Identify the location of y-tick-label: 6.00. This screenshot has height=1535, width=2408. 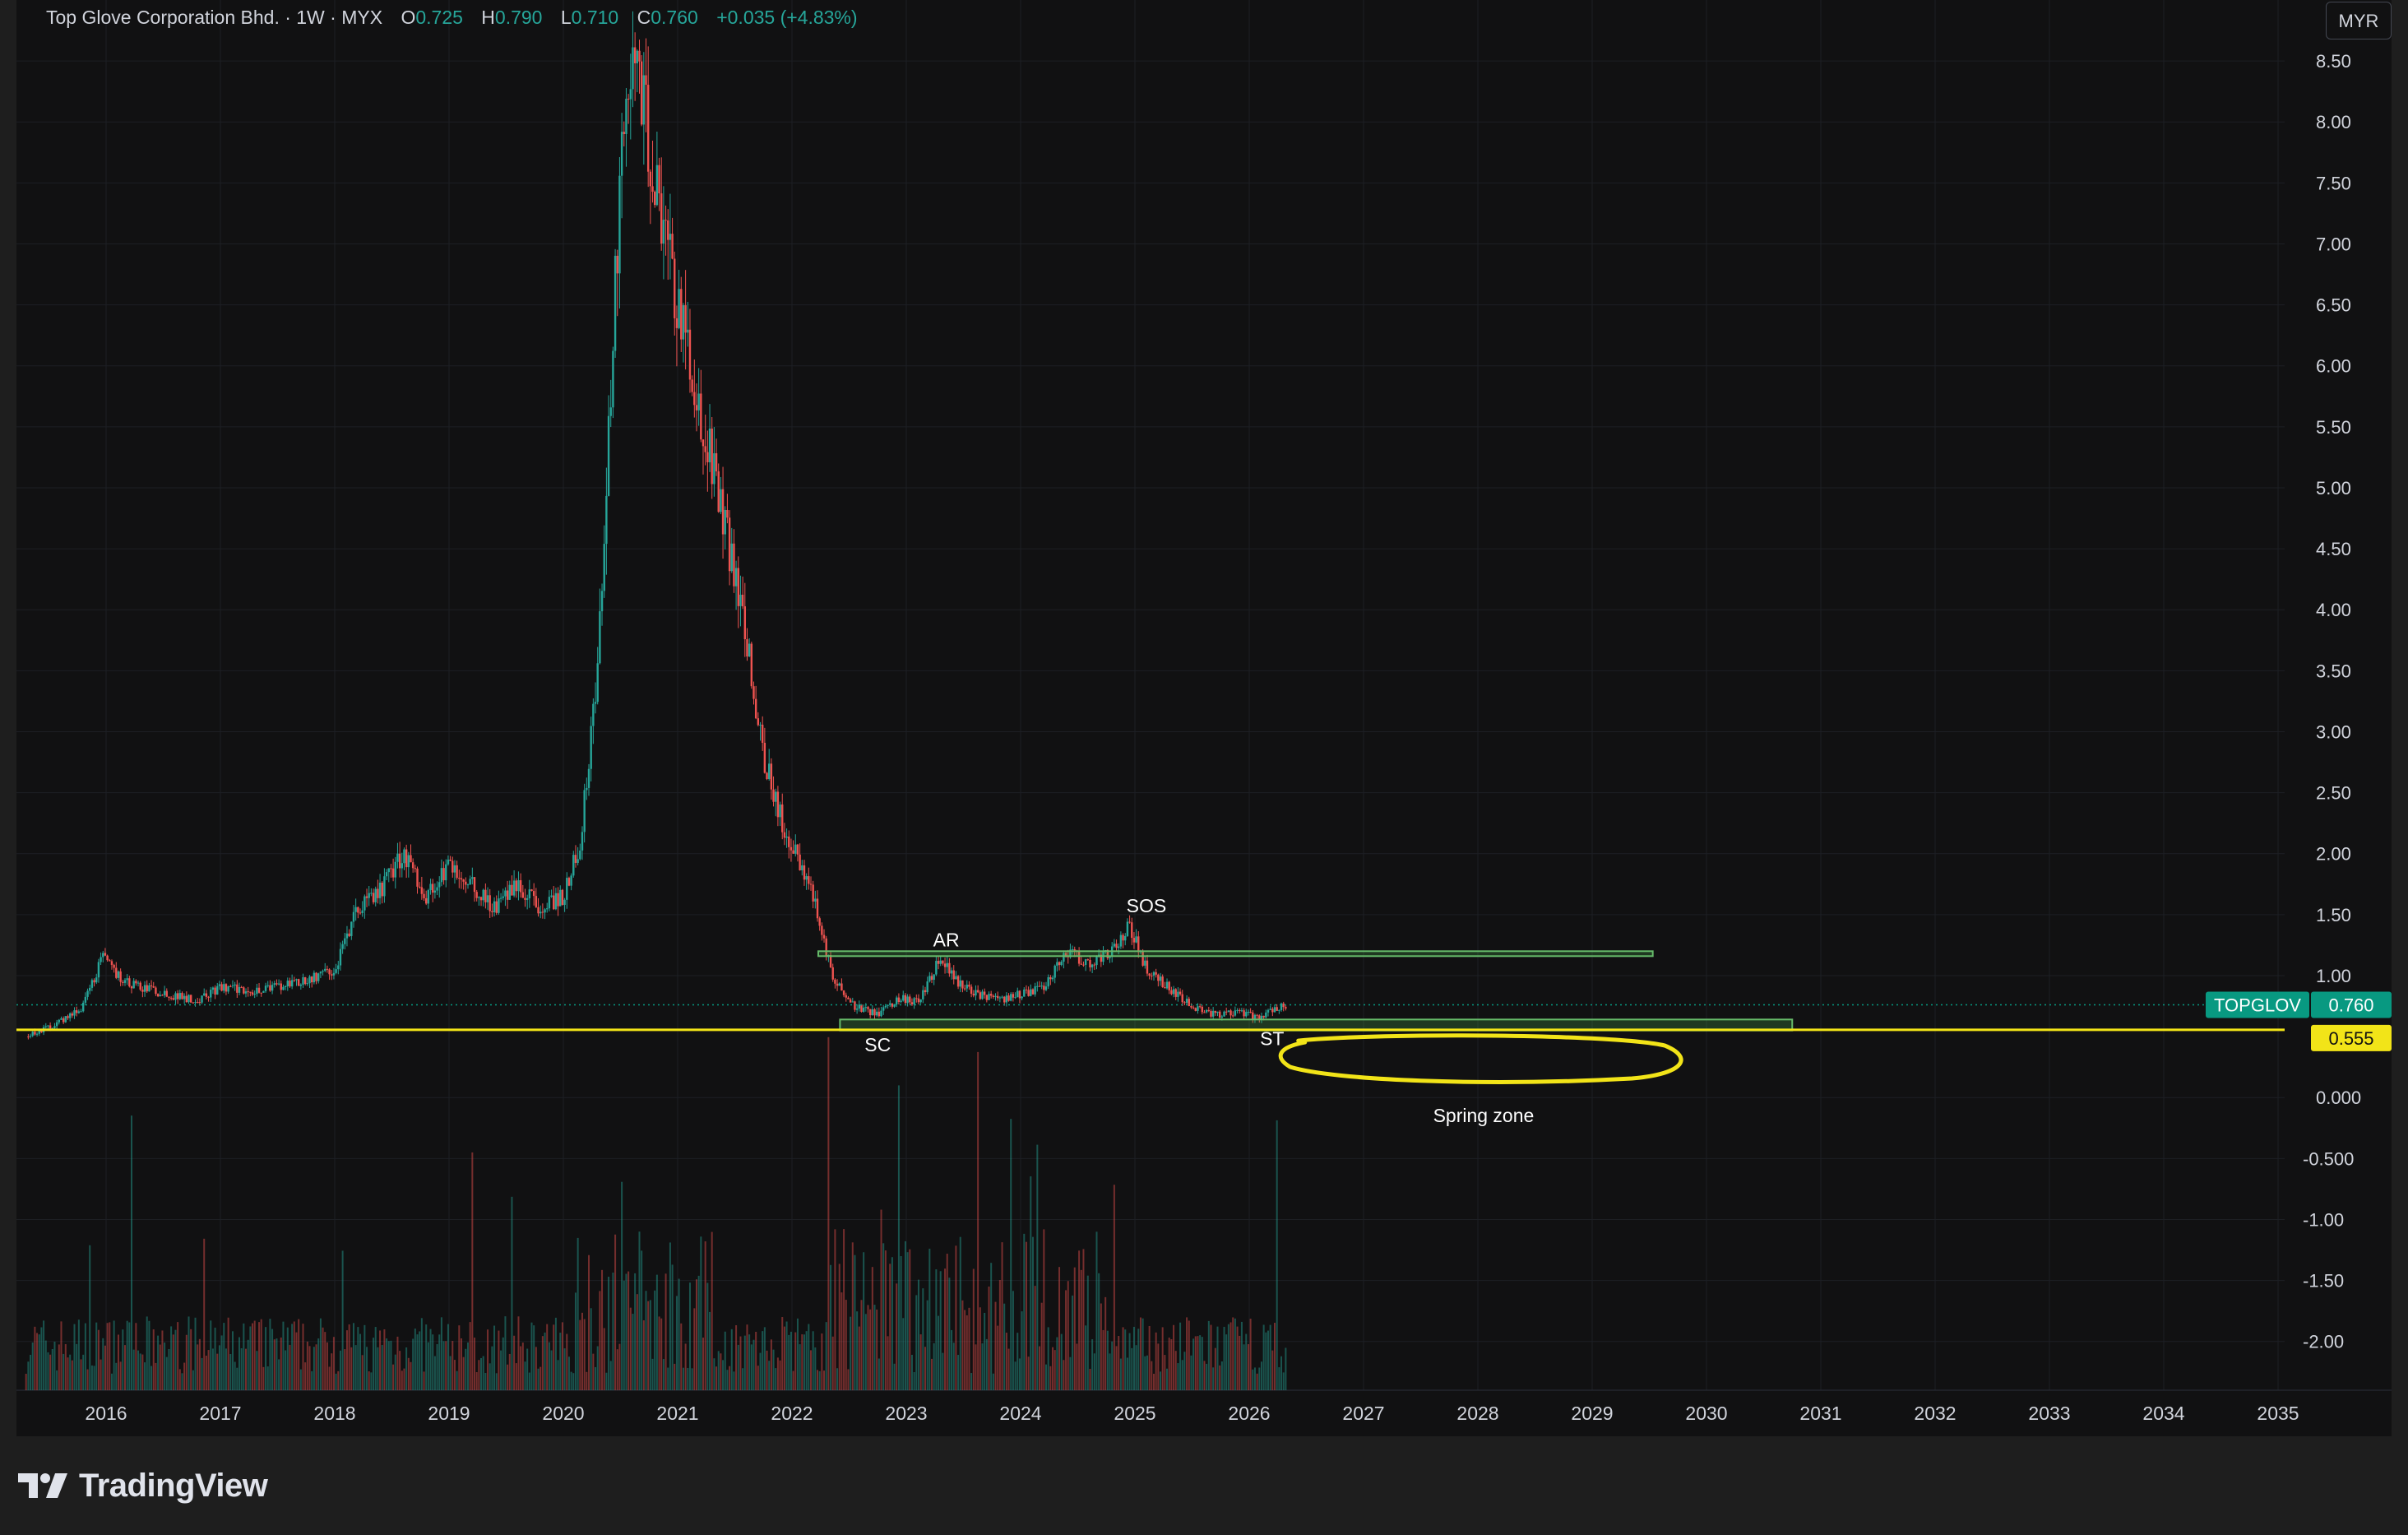
(2333, 366).